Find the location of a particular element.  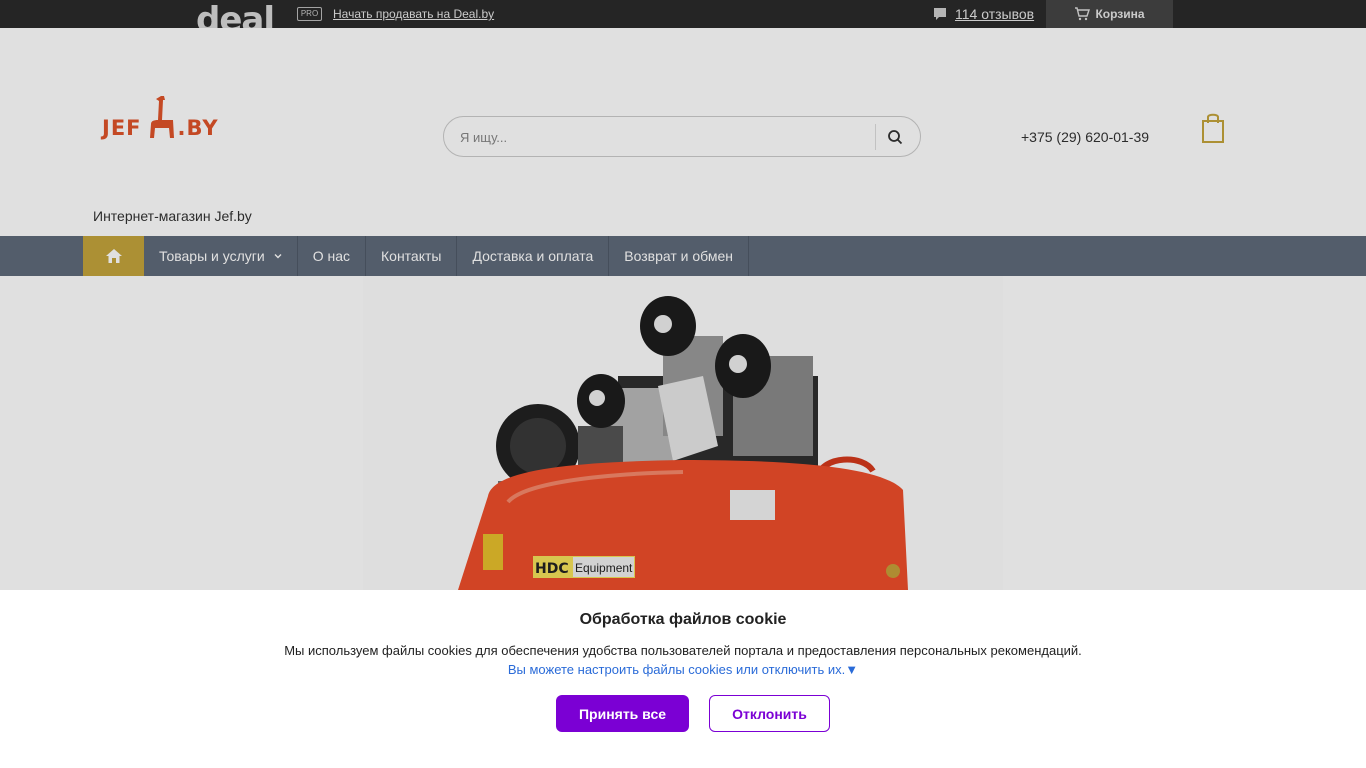

nav-item-label: Контакты is located at coordinates (411, 256).